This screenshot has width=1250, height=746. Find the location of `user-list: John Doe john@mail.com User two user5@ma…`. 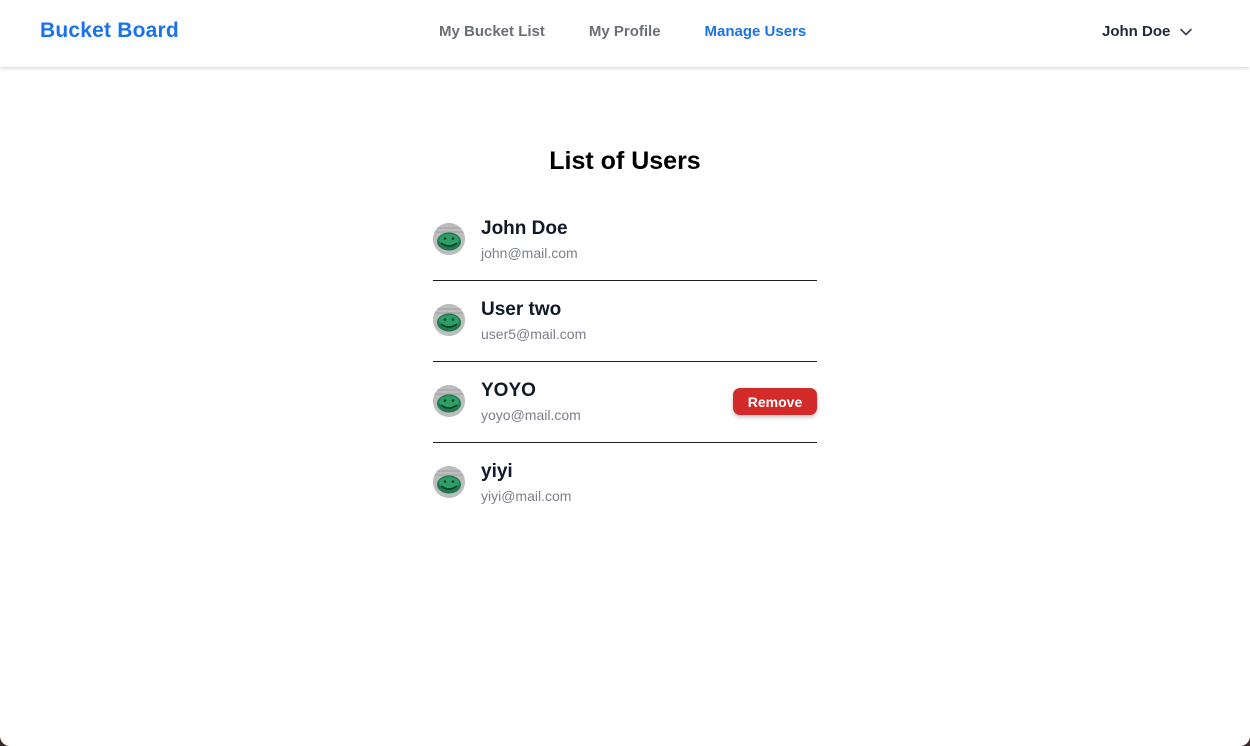

user-list: John Doe john@mail.com User two user5@ma… is located at coordinates (625, 361).